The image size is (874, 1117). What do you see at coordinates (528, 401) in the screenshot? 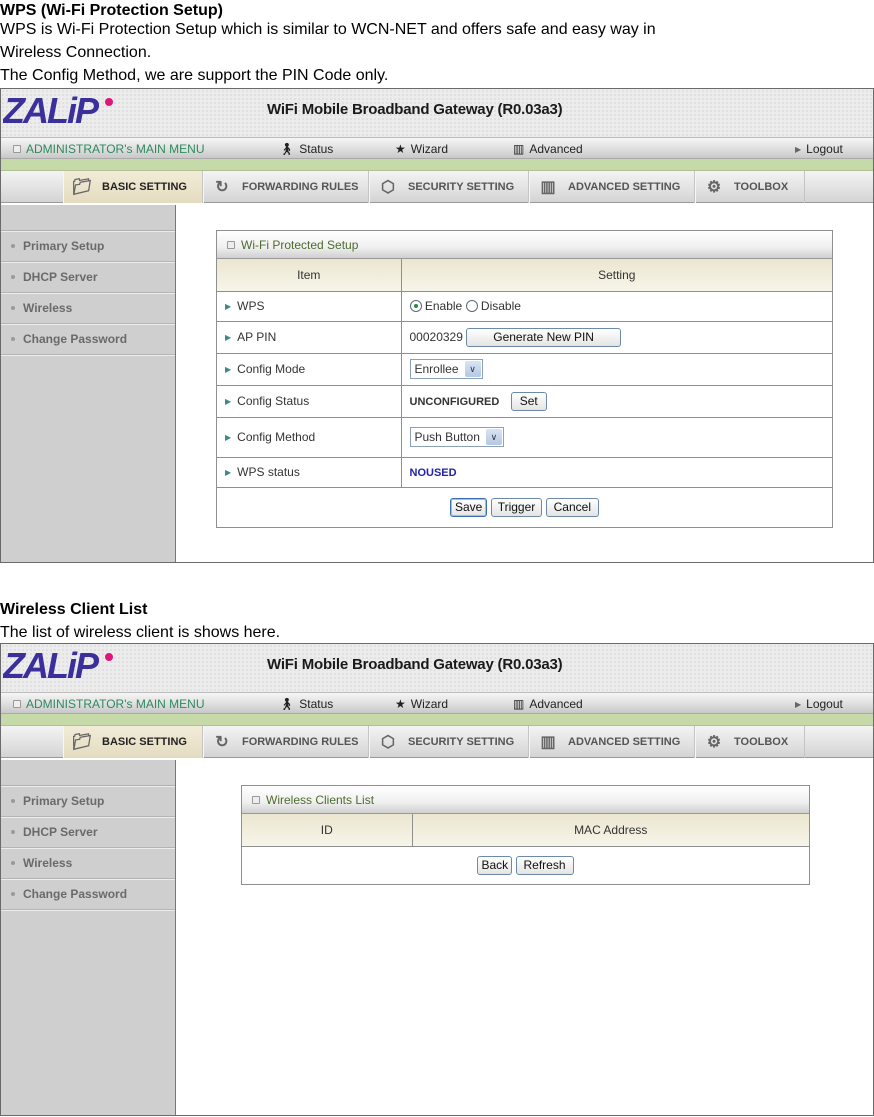
I see `set-button: Set` at bounding box center [528, 401].